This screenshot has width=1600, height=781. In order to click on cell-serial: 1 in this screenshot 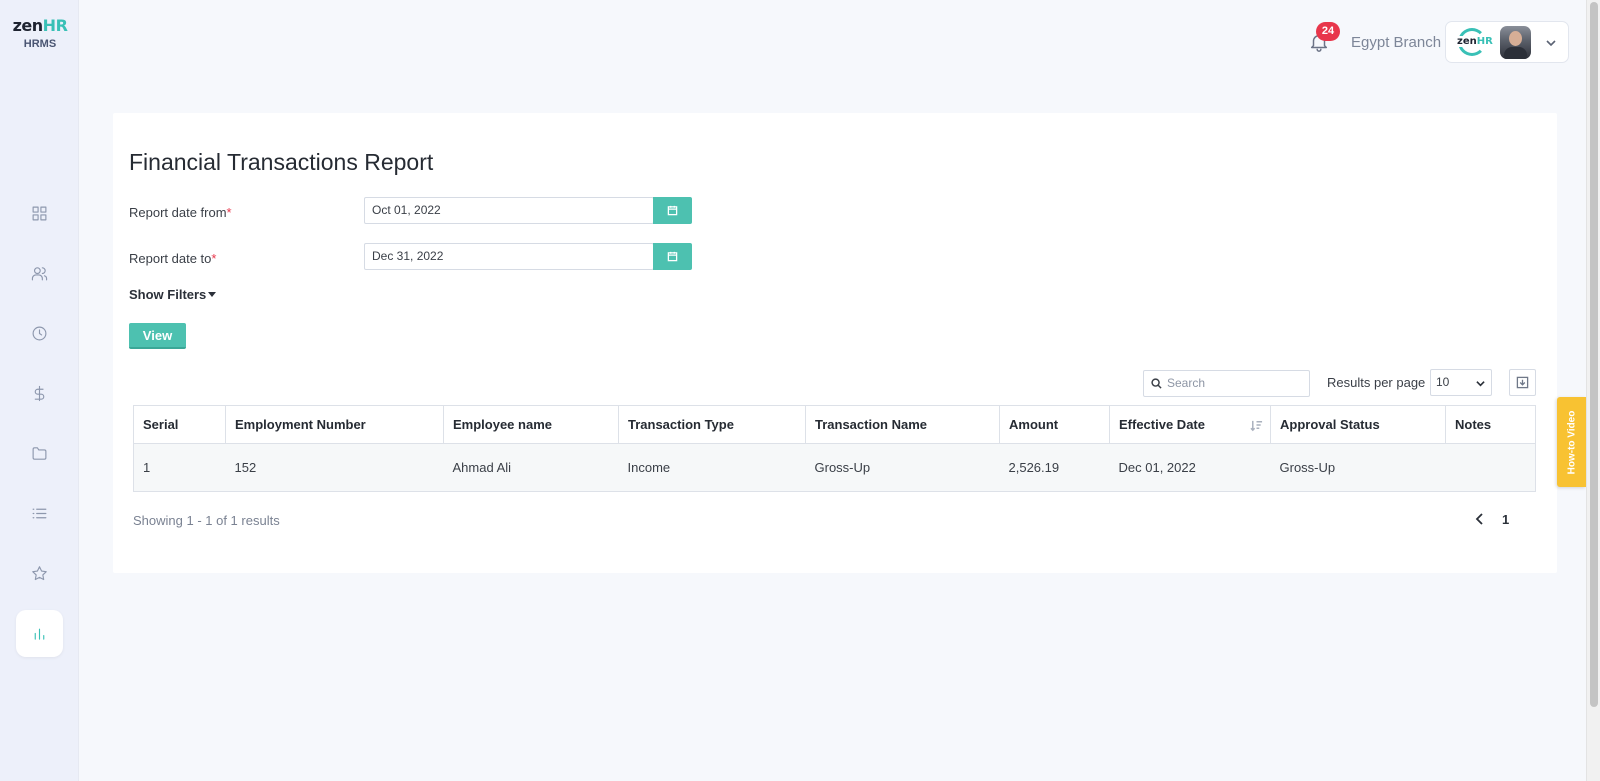, I will do `click(179, 467)`.